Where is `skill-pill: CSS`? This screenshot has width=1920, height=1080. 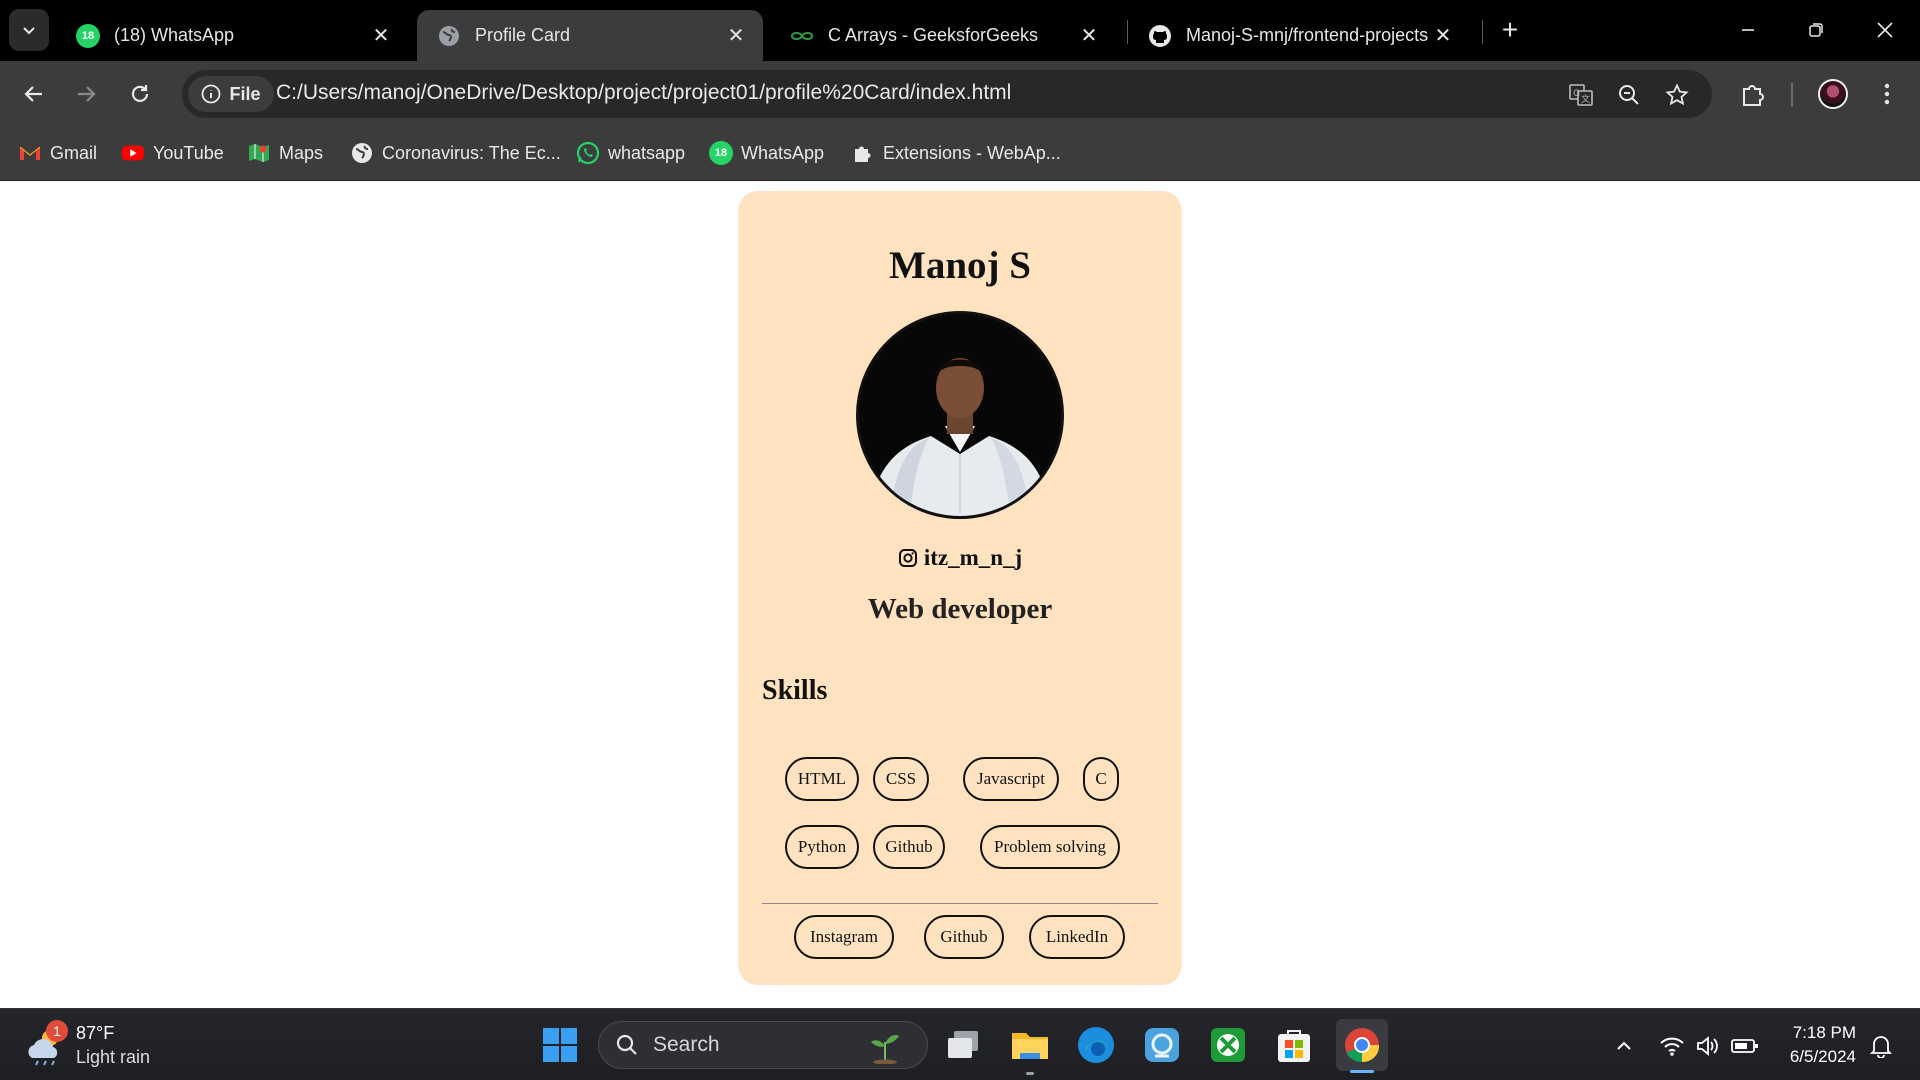 skill-pill: CSS is located at coordinates (901, 779).